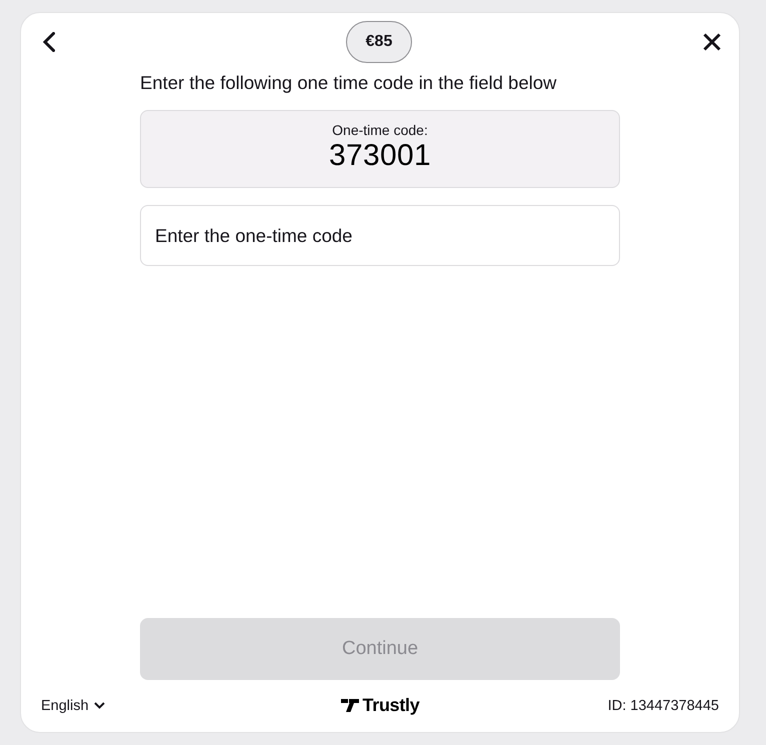  I want to click on back-button, so click(49, 42).